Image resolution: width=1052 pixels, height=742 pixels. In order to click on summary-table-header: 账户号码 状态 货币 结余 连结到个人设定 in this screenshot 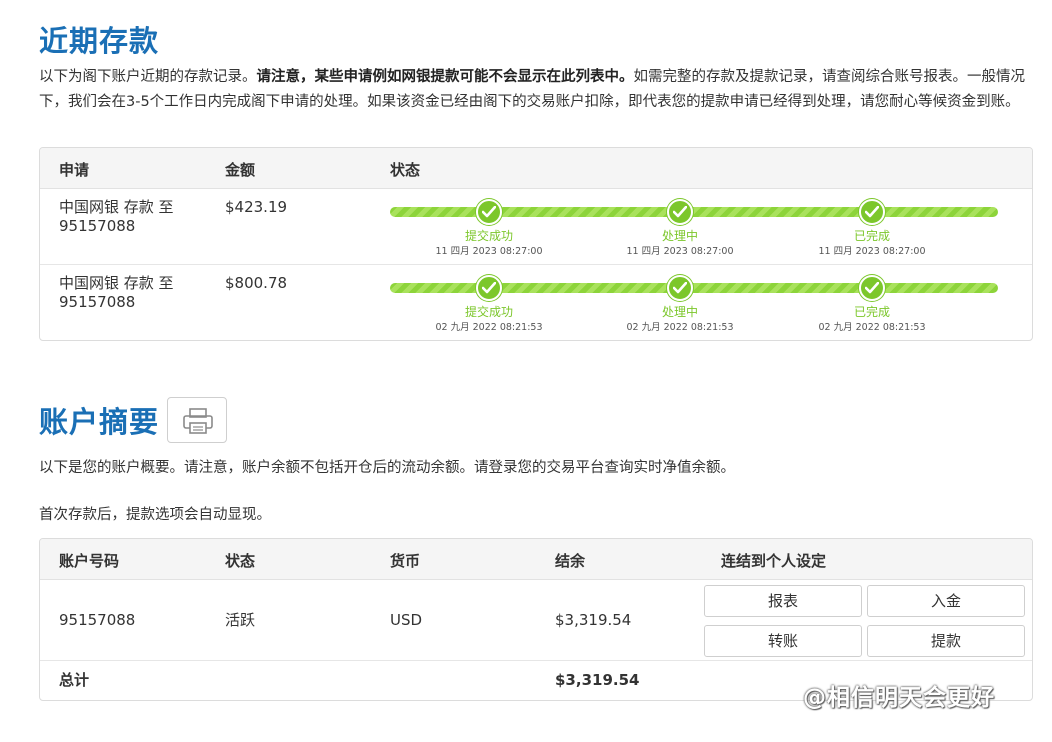, I will do `click(536, 559)`.